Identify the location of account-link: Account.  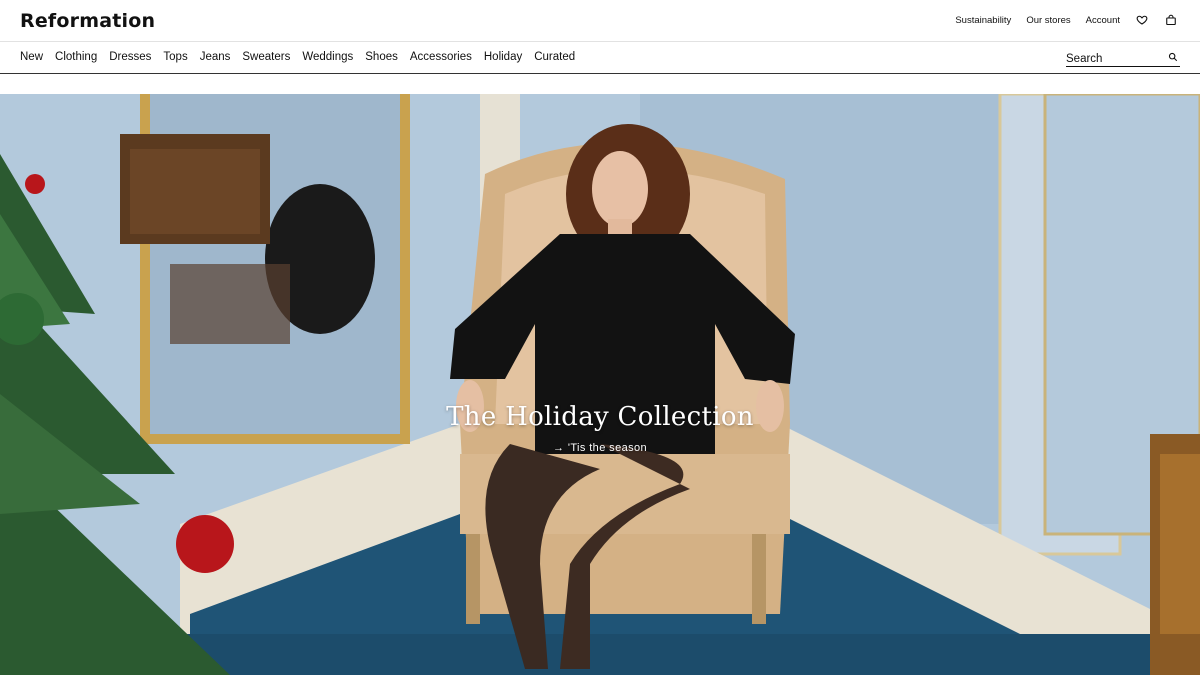
(1103, 20).